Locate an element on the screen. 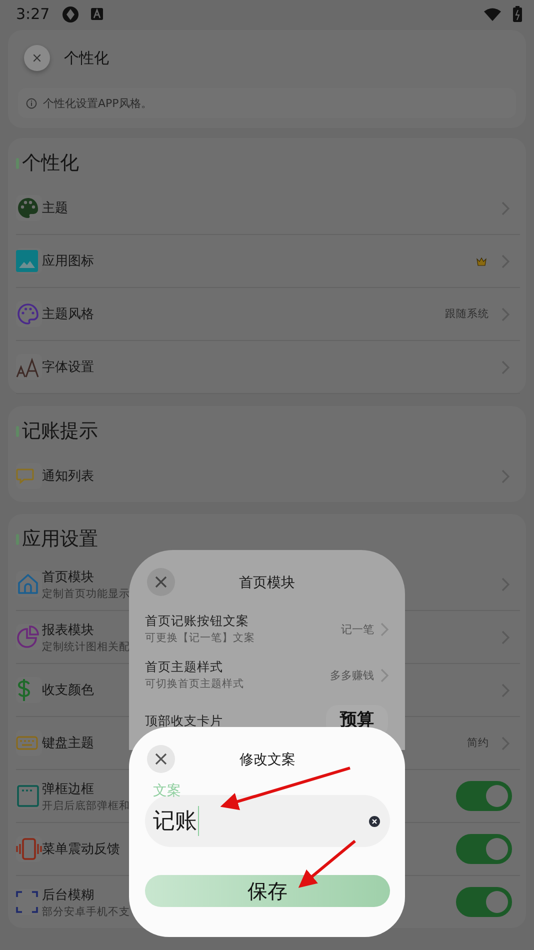 The height and width of the screenshot is (950, 534). setting-label: 主题 is located at coordinates (55, 208).